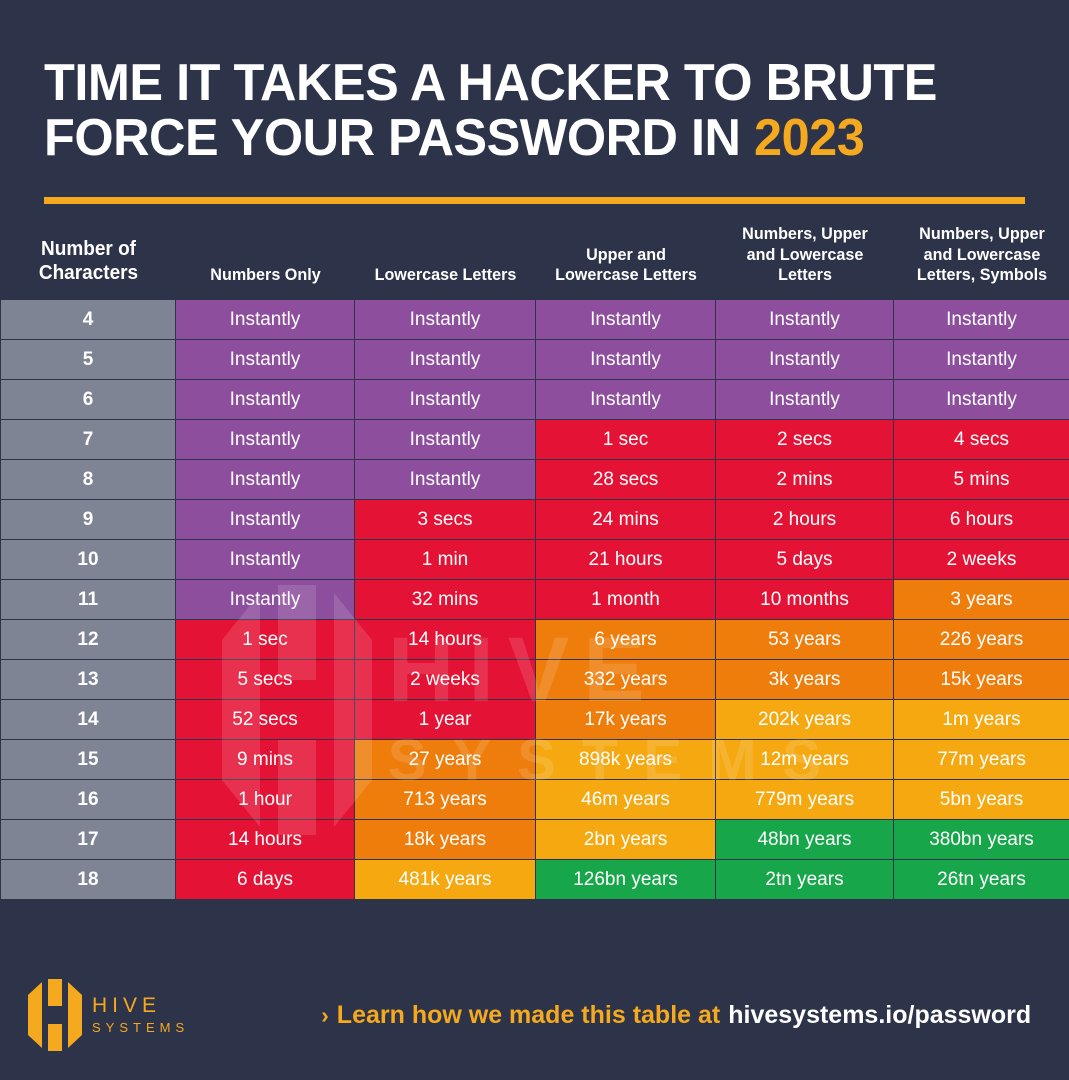 This screenshot has width=1069, height=1080. What do you see at coordinates (88, 560) in the screenshot?
I see `row-label-character-count: 10` at bounding box center [88, 560].